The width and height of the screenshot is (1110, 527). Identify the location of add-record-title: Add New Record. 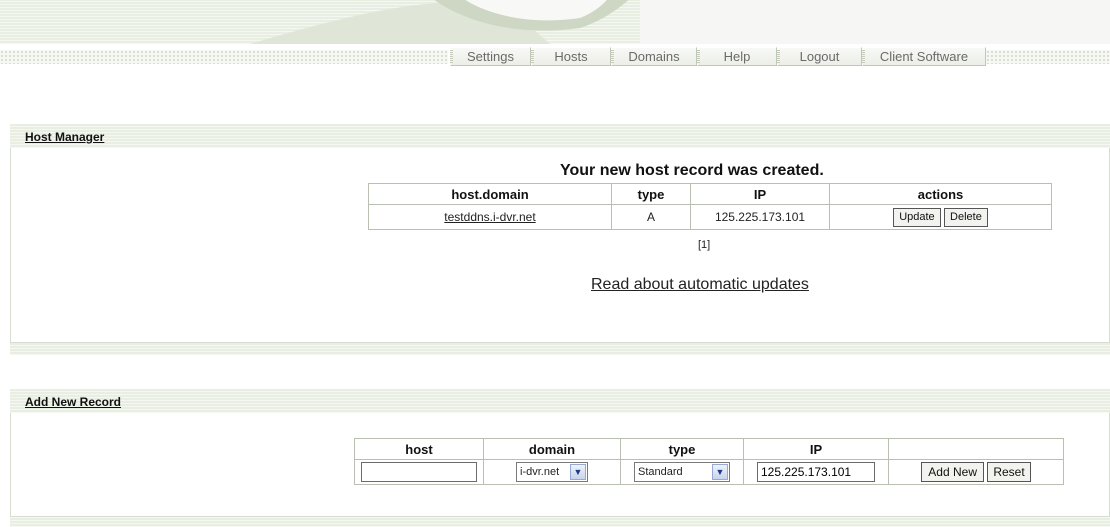
(73, 402).